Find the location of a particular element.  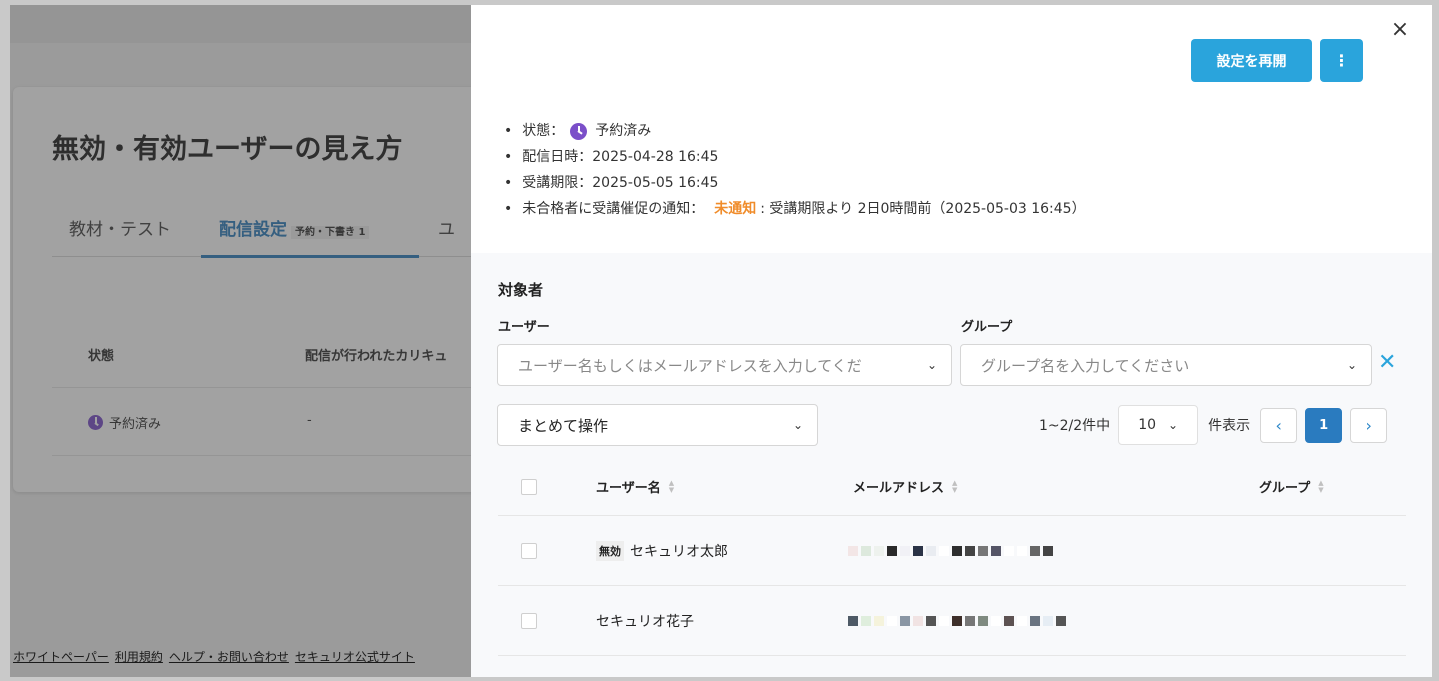

column-header-email: メールアドレス ▲ ▼ is located at coordinates (905, 486).